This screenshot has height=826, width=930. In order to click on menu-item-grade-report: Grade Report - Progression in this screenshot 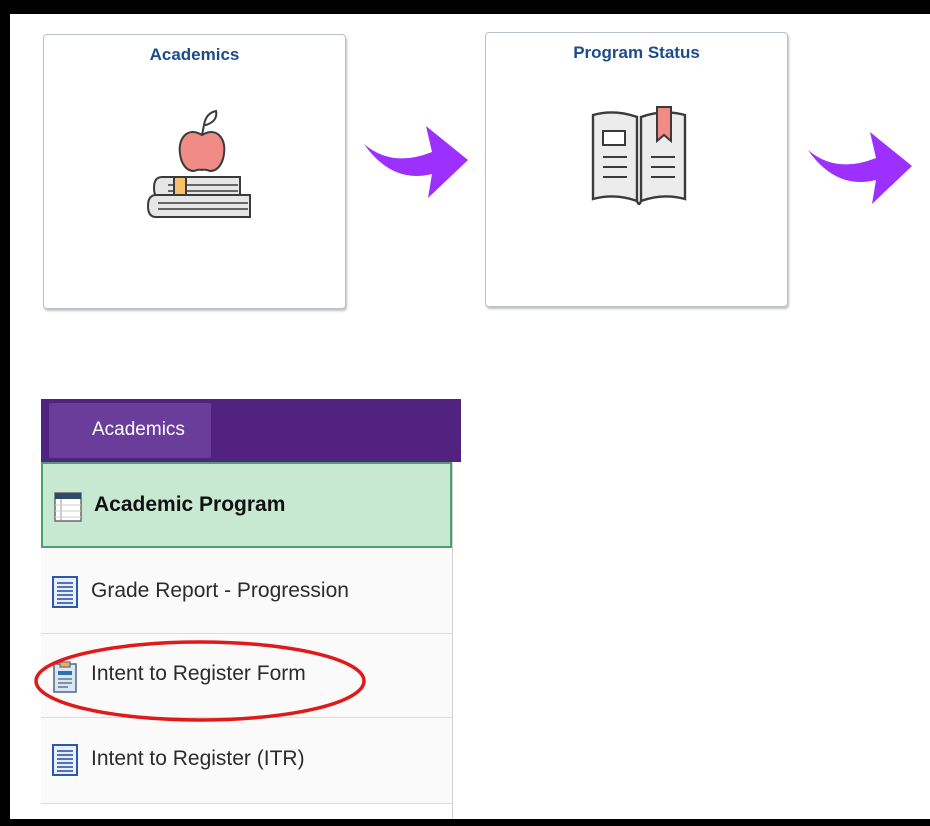, I will do `click(246, 591)`.